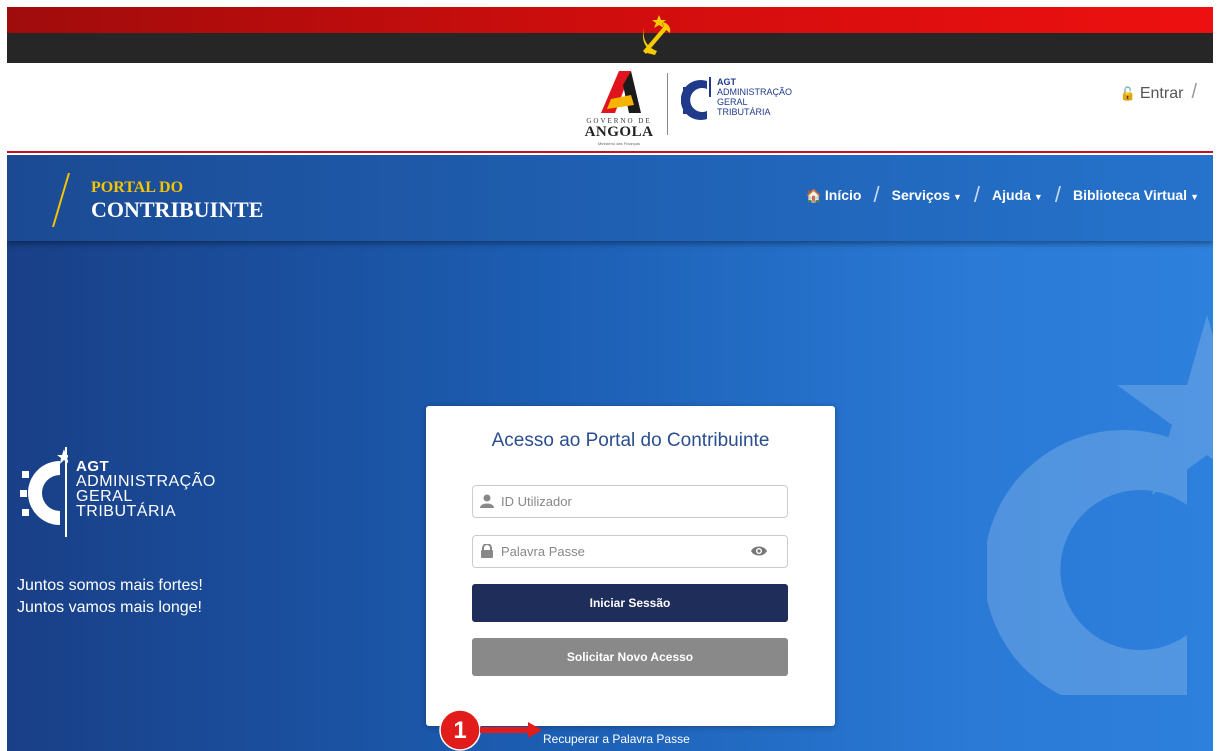 The width and height of the screenshot is (1220, 751). I want to click on logo-divider, so click(667, 104).